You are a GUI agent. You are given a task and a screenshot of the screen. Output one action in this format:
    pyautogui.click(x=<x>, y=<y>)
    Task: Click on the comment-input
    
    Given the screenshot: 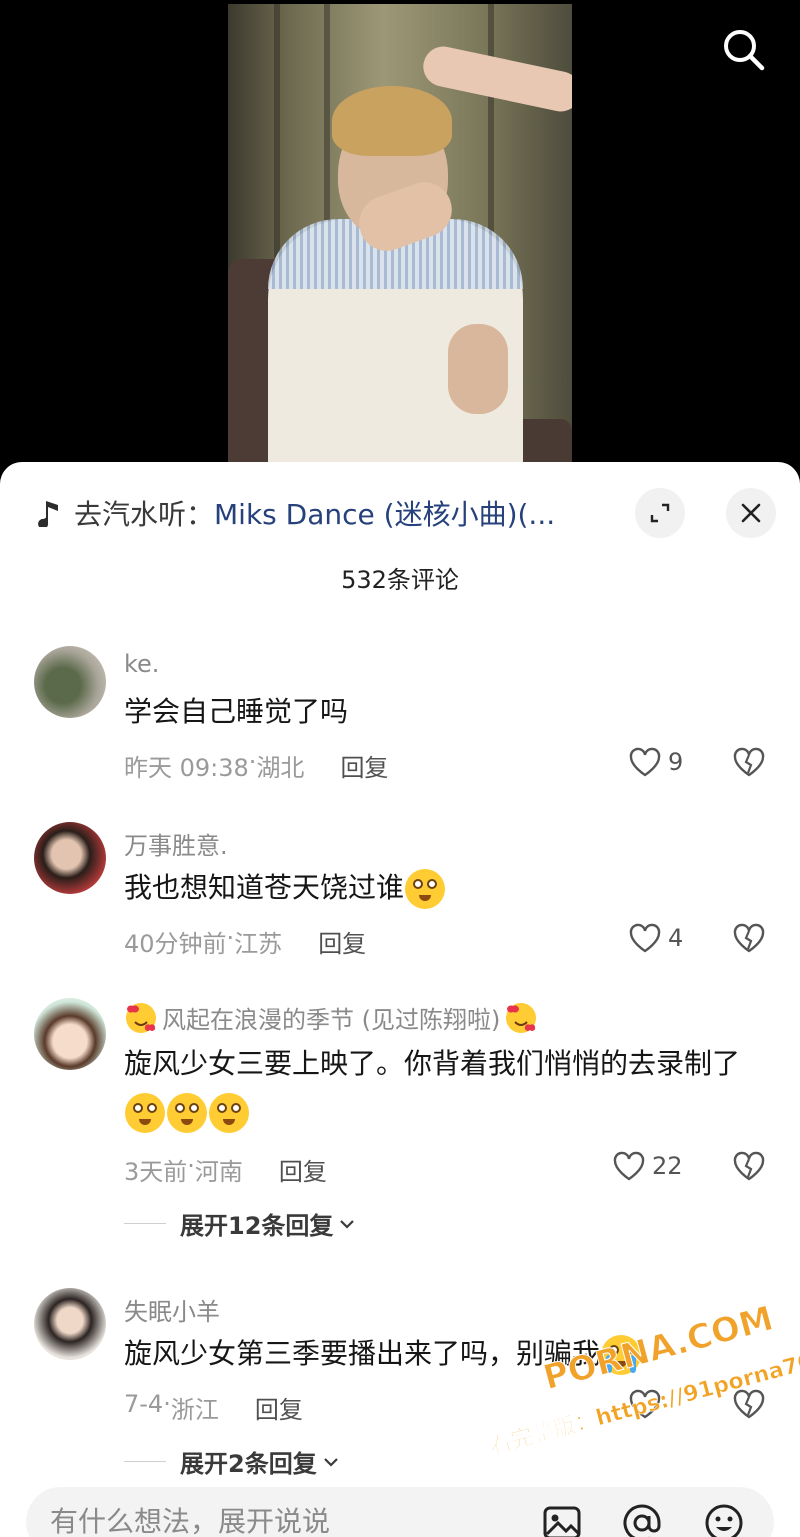 What is the action you would take?
    pyautogui.click(x=260, y=1519)
    